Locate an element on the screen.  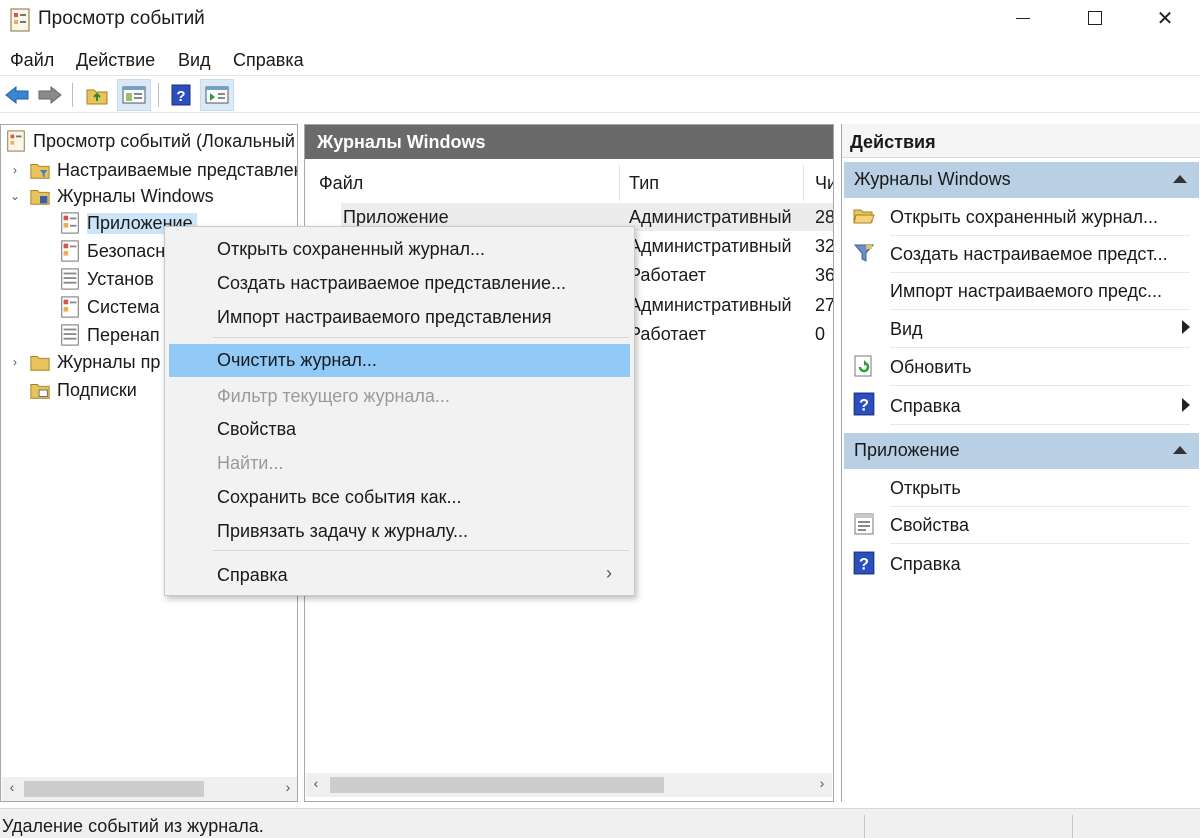
tree-item-windows-logs: ⌄ Журналы Windows is located at coordinates (110, 196).